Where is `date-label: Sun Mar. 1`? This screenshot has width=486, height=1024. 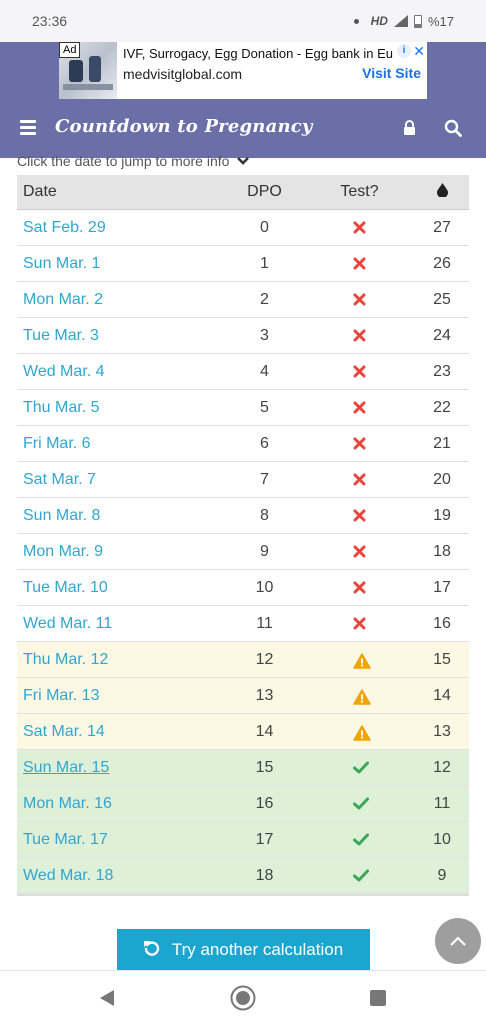
date-label: Sun Mar. 1 is located at coordinates (61, 263).